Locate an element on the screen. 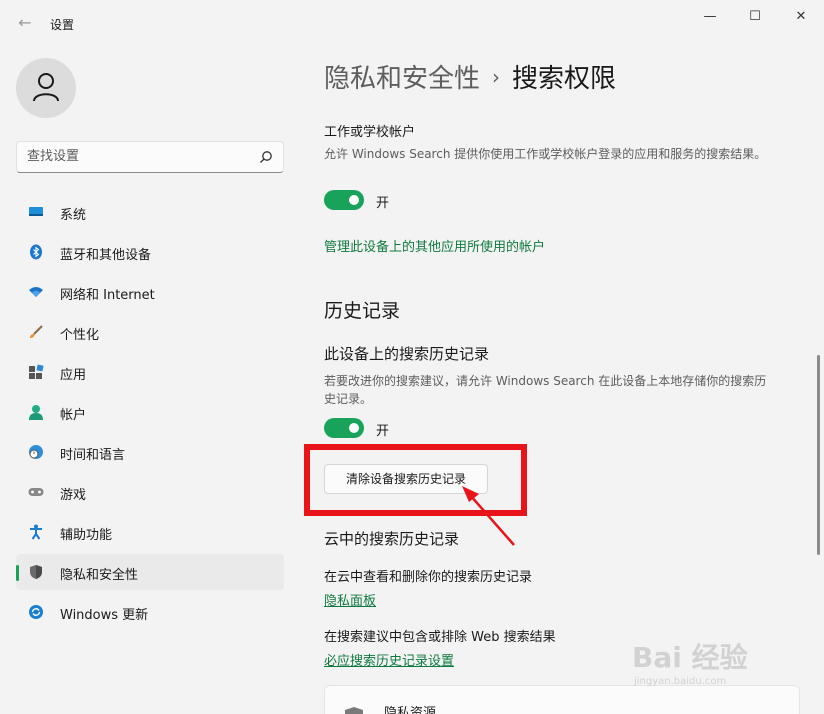 The width and height of the screenshot is (824, 714). scrollbar is located at coordinates (818, 455).